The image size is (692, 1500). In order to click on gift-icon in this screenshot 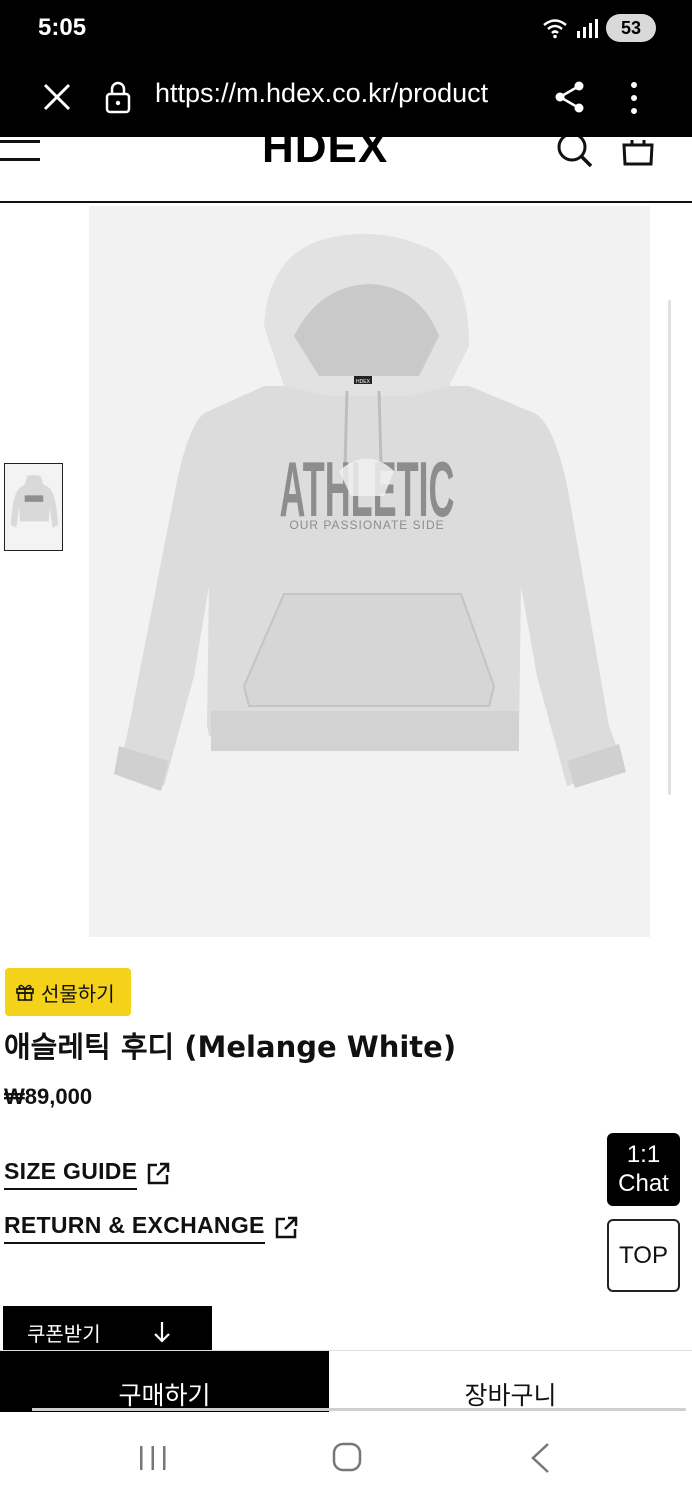, I will do `click(25, 992)`.